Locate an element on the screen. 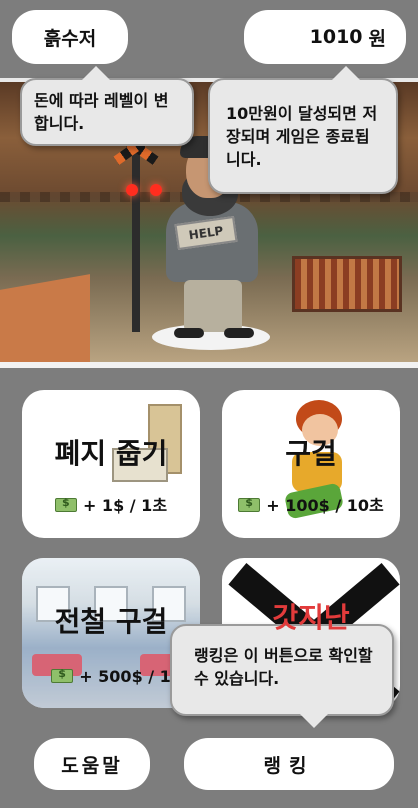 This screenshot has height=808, width=418. fence-illustration is located at coordinates (347, 284).